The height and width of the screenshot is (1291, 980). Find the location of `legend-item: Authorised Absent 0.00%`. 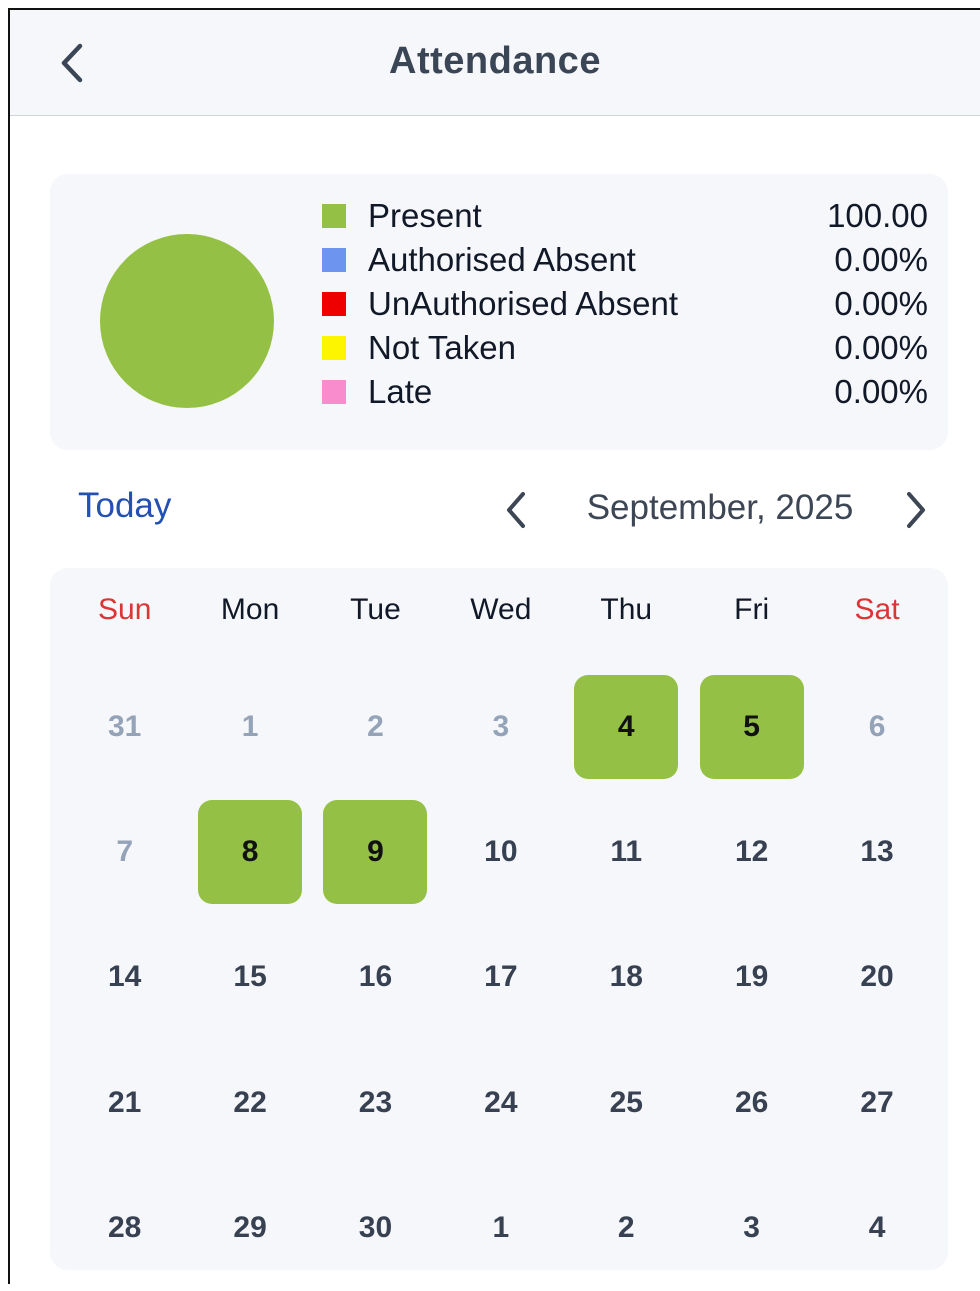

legend-item: Authorised Absent 0.00% is located at coordinates (625, 260).